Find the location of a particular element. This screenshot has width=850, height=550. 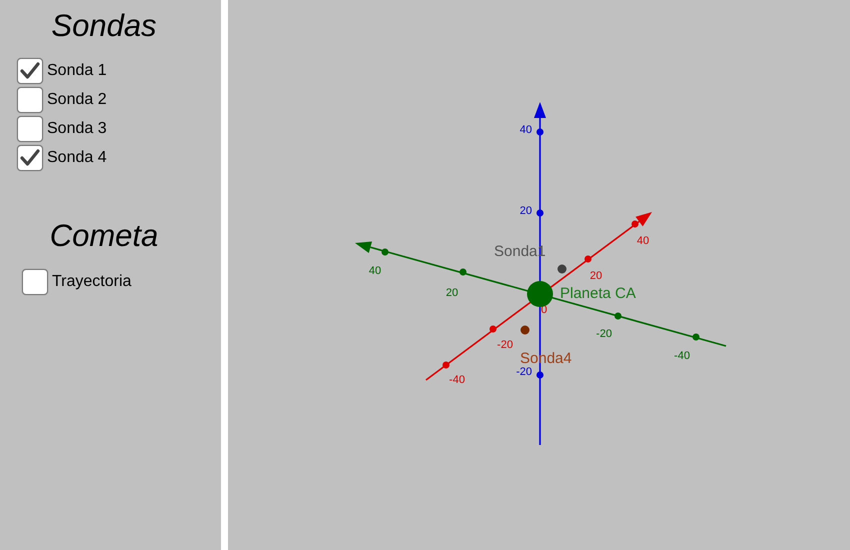

checkbox-label: Trayectoria is located at coordinates (92, 281).